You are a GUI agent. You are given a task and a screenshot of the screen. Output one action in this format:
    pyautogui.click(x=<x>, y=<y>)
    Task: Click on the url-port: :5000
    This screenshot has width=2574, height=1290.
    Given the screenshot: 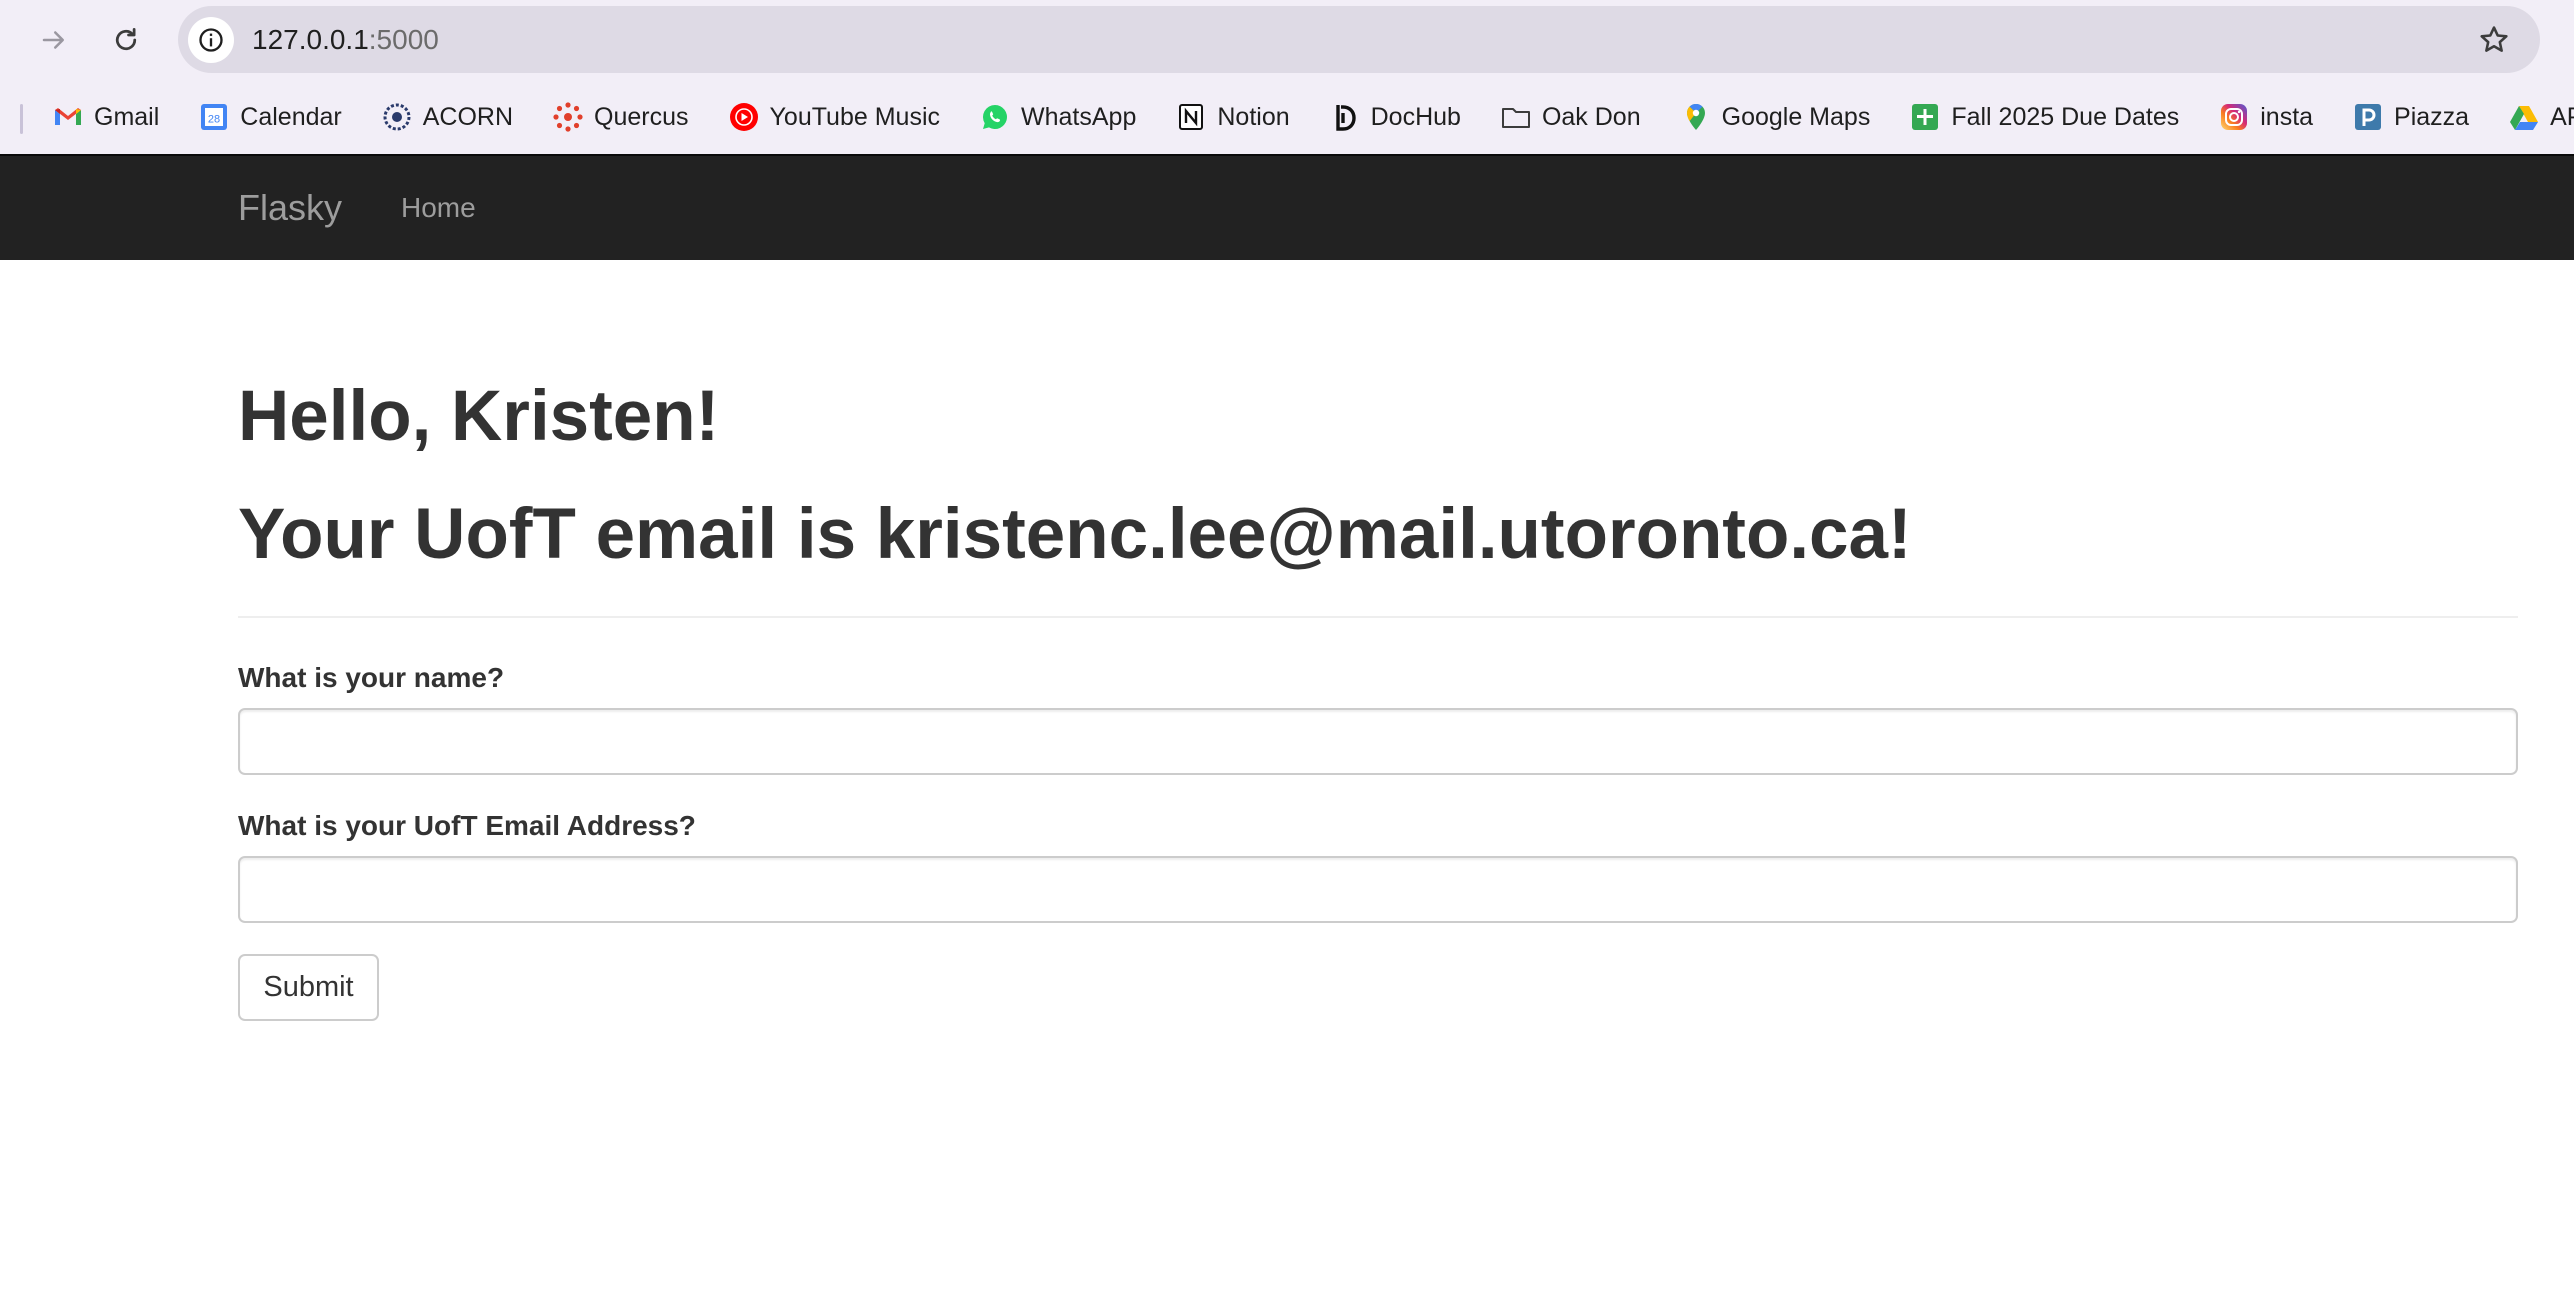 What is the action you would take?
    pyautogui.click(x=403, y=39)
    